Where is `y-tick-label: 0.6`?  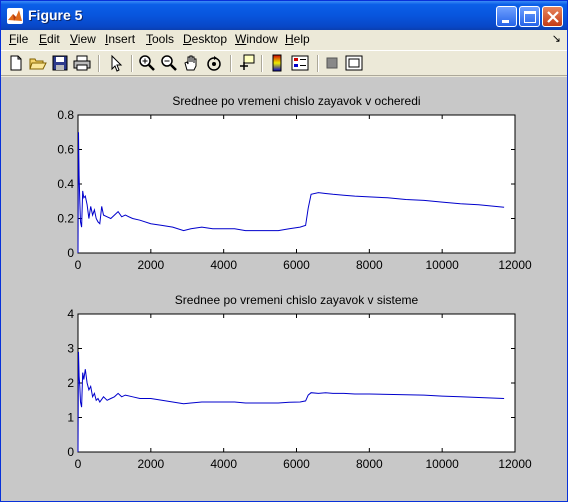
y-tick-label: 0.6 is located at coordinates (65, 150).